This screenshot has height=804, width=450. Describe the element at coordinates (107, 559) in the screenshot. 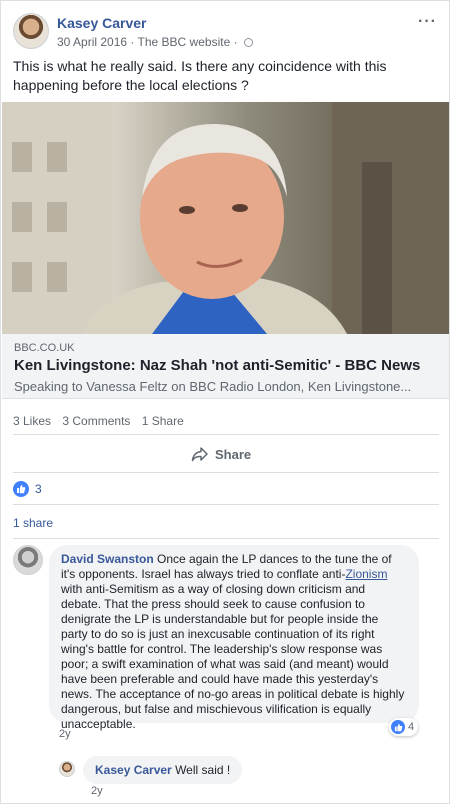

I see `comment-author: David Swanston` at that location.